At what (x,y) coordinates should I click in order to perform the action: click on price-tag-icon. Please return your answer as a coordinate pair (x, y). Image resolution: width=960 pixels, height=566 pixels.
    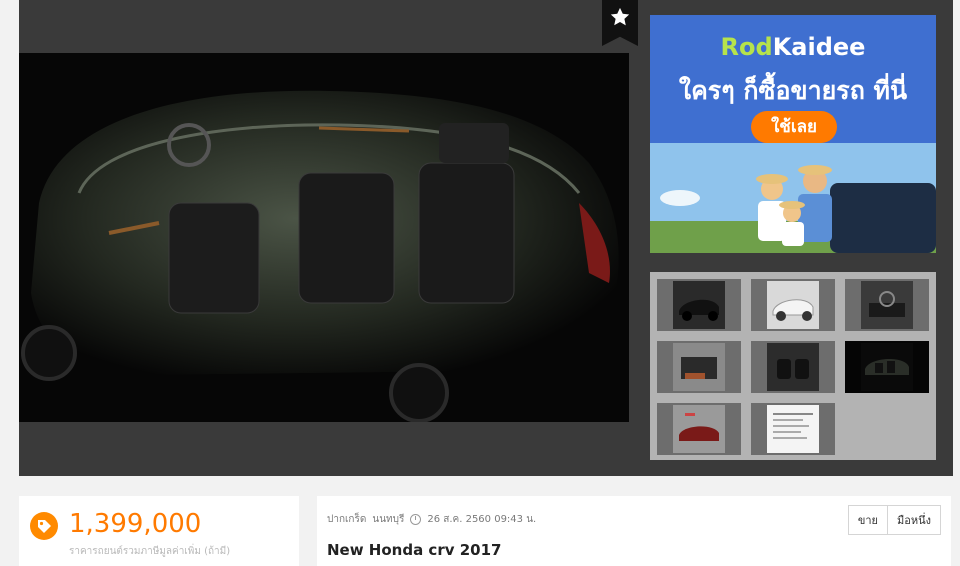
    Looking at the image, I should click on (44, 526).